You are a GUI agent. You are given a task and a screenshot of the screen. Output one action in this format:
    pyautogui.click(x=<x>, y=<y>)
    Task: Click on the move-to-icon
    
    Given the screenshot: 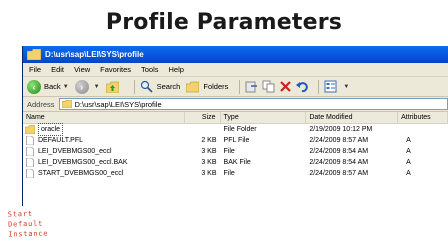 What is the action you would take?
    pyautogui.click(x=251, y=86)
    